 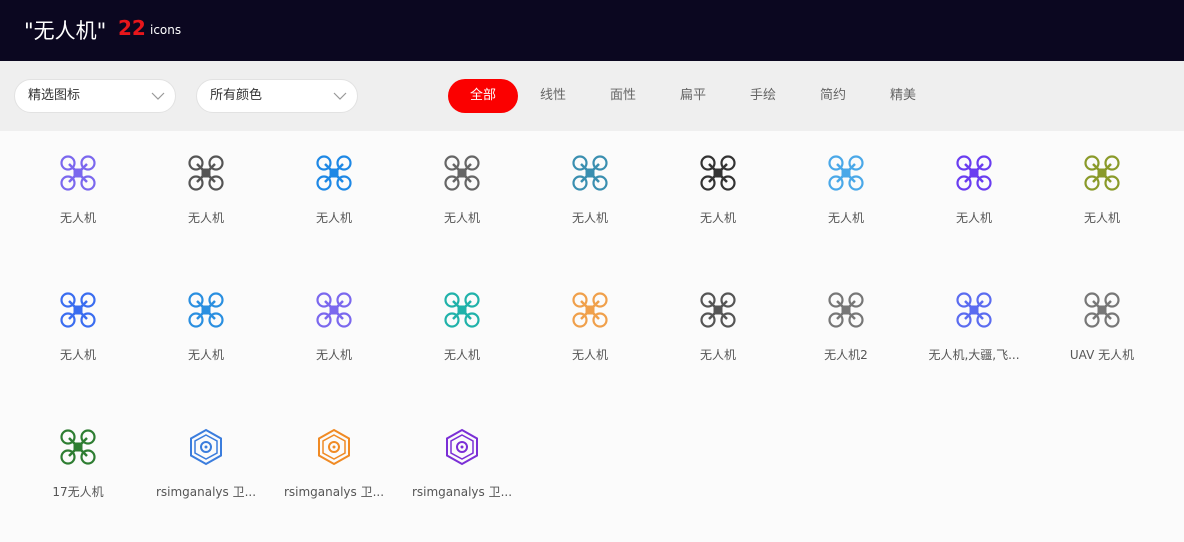 What do you see at coordinates (846, 355) in the screenshot?
I see `icon-label: 无人机2` at bounding box center [846, 355].